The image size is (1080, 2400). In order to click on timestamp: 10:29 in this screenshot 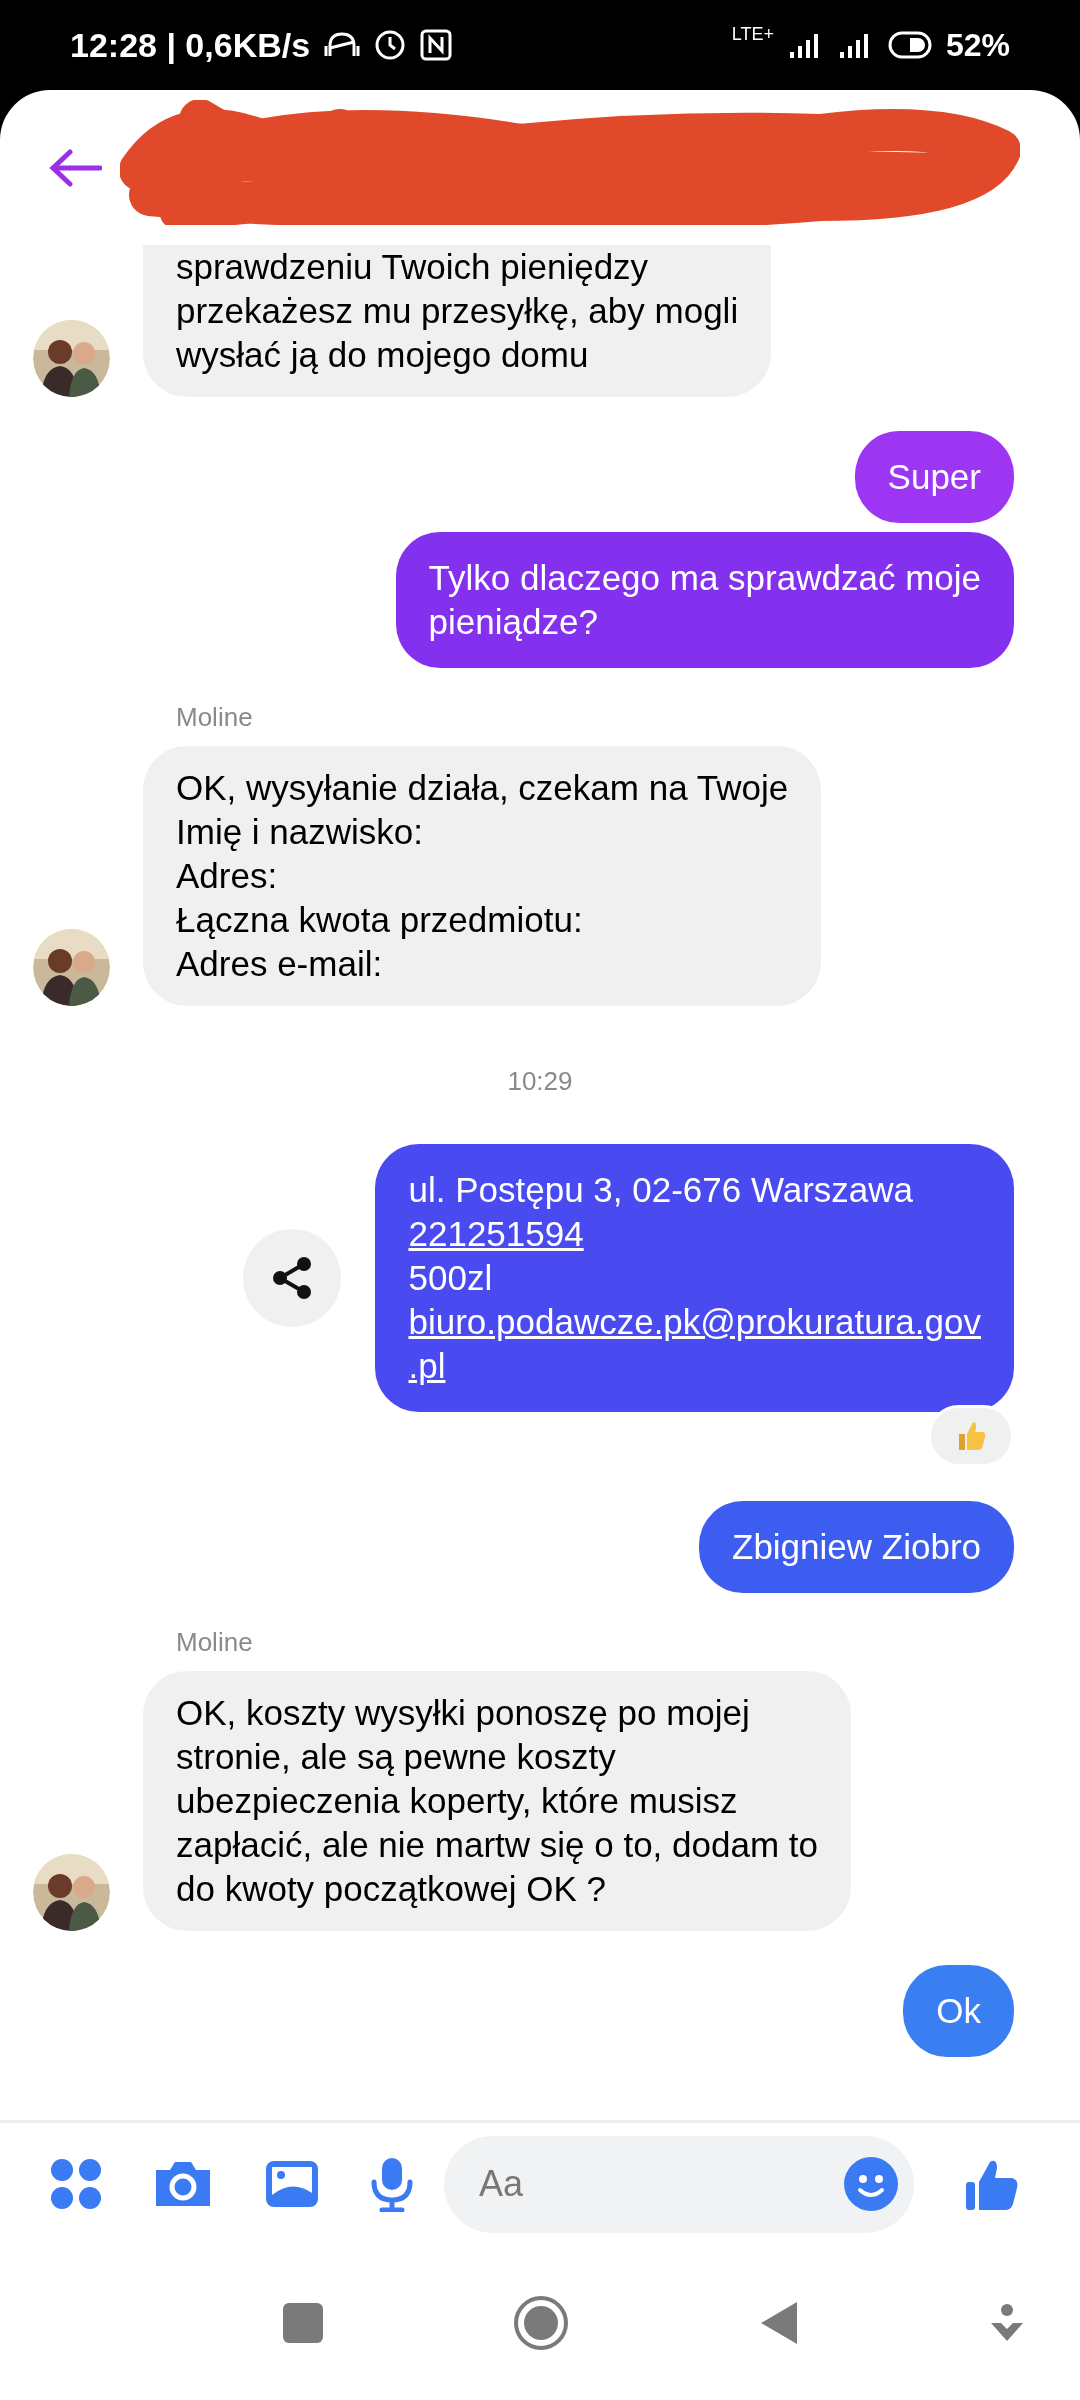, I will do `click(540, 1081)`.